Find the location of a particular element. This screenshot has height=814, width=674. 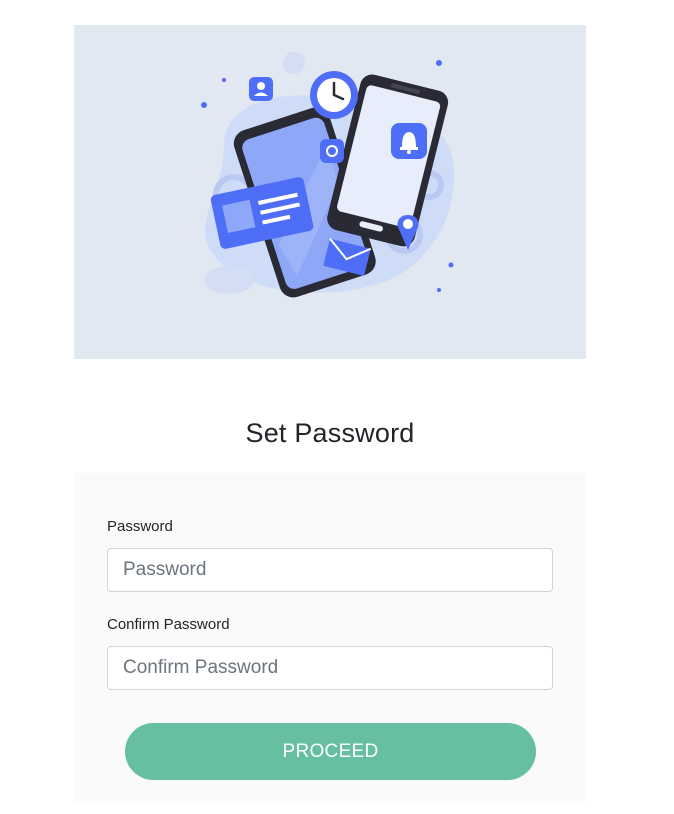

phones-illustration is located at coordinates (327, 175).